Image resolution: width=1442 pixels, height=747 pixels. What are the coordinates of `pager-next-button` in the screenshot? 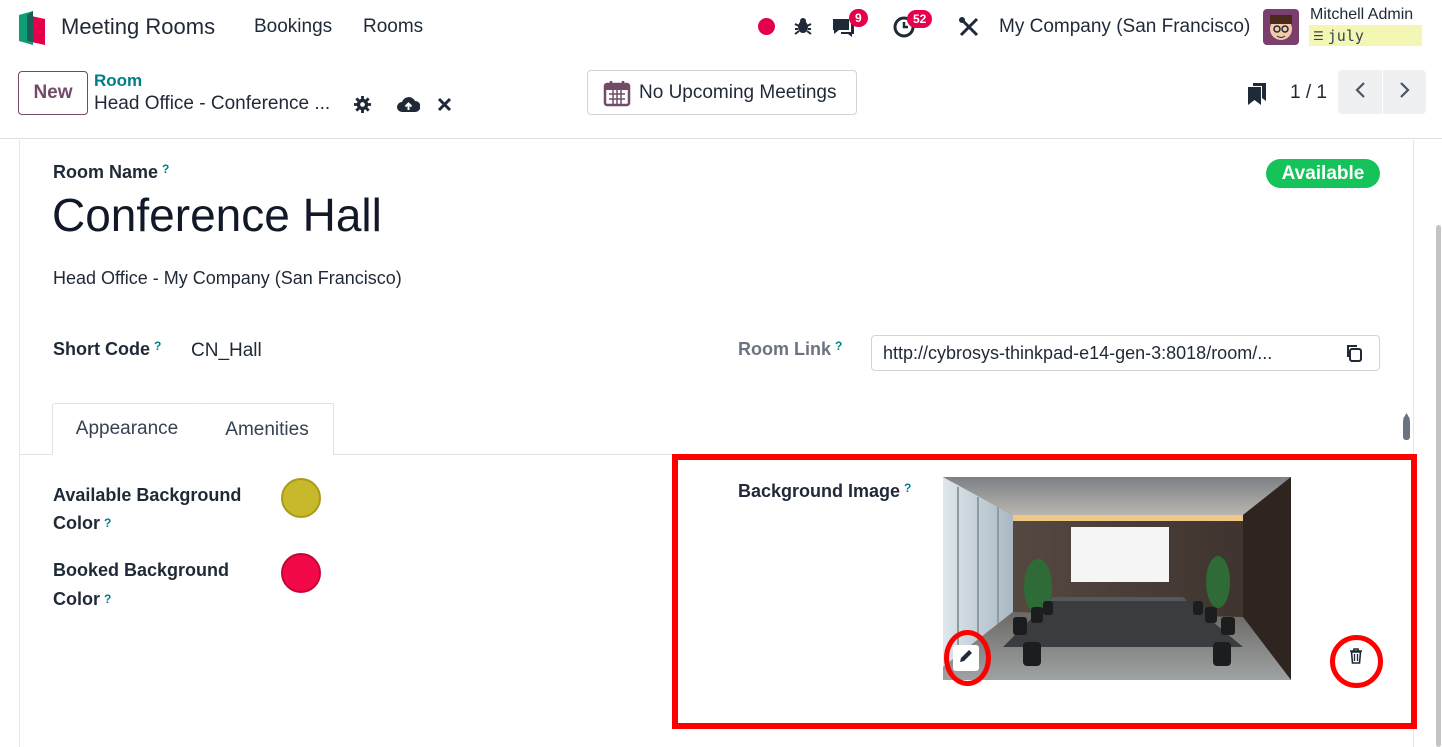 It's located at (1404, 92).